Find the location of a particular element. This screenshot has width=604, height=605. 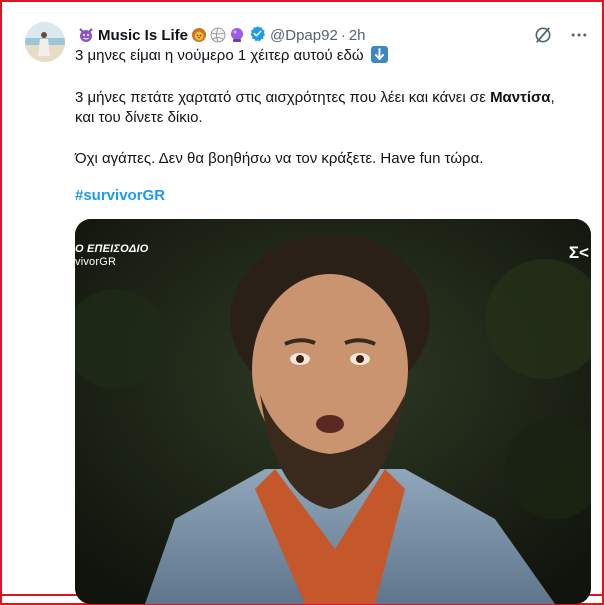

crystal-ball-icon is located at coordinates (237, 35).